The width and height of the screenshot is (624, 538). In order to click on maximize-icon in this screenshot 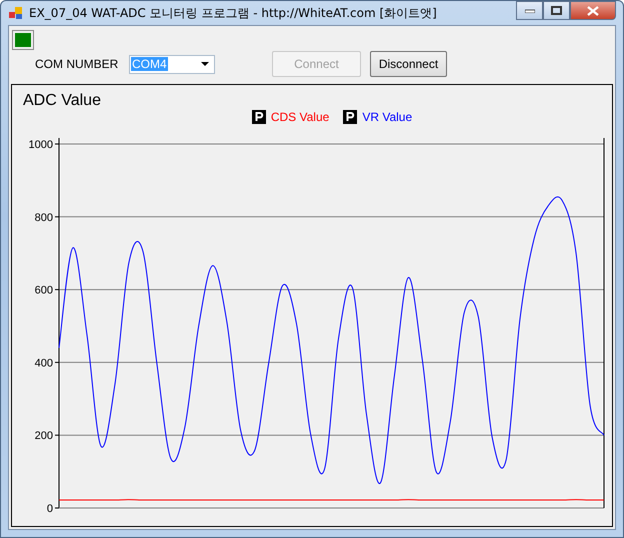, I will do `click(556, 10)`.